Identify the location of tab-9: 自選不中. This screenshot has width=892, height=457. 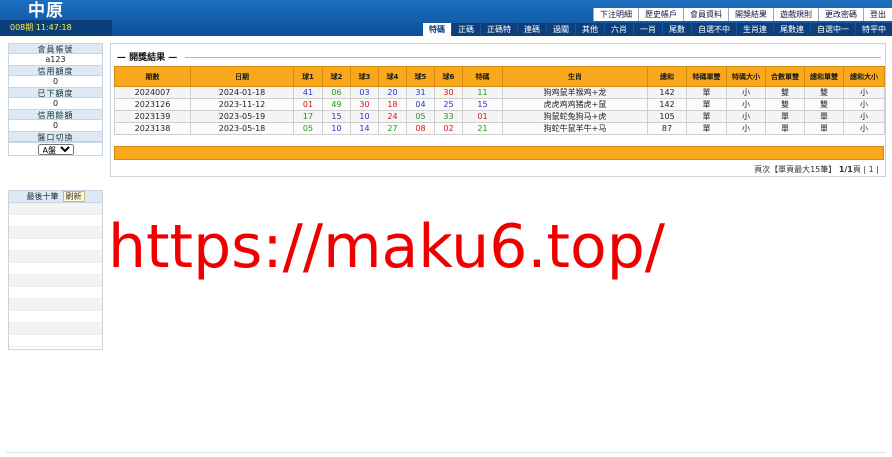
(714, 29).